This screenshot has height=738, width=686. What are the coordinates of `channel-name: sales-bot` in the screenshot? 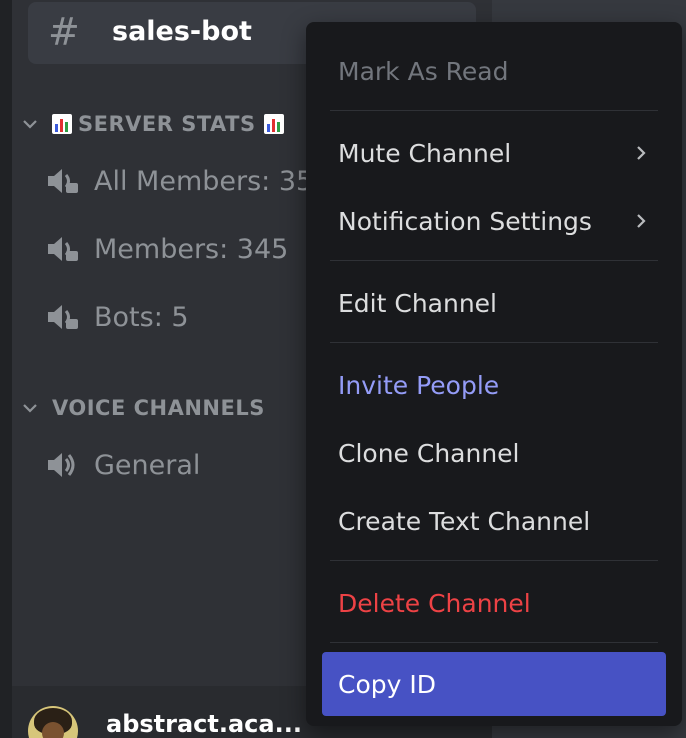 It's located at (182, 31).